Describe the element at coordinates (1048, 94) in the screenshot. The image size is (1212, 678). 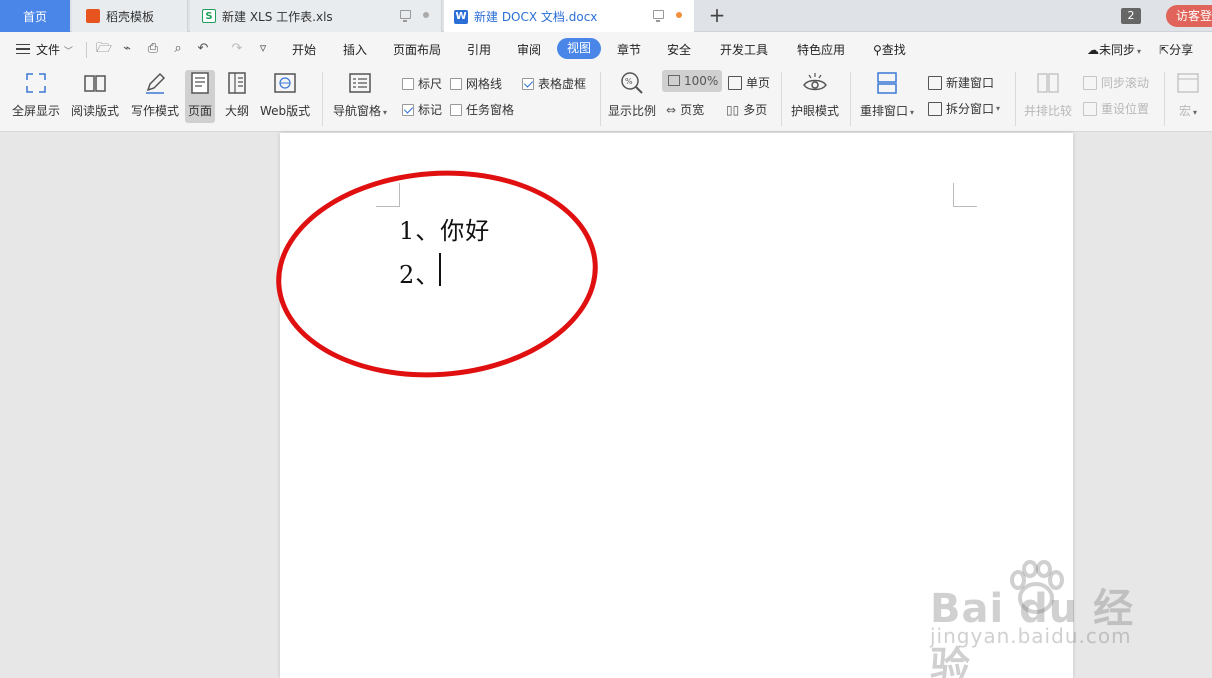
I see `side-by-side-button: 并排比较` at that location.